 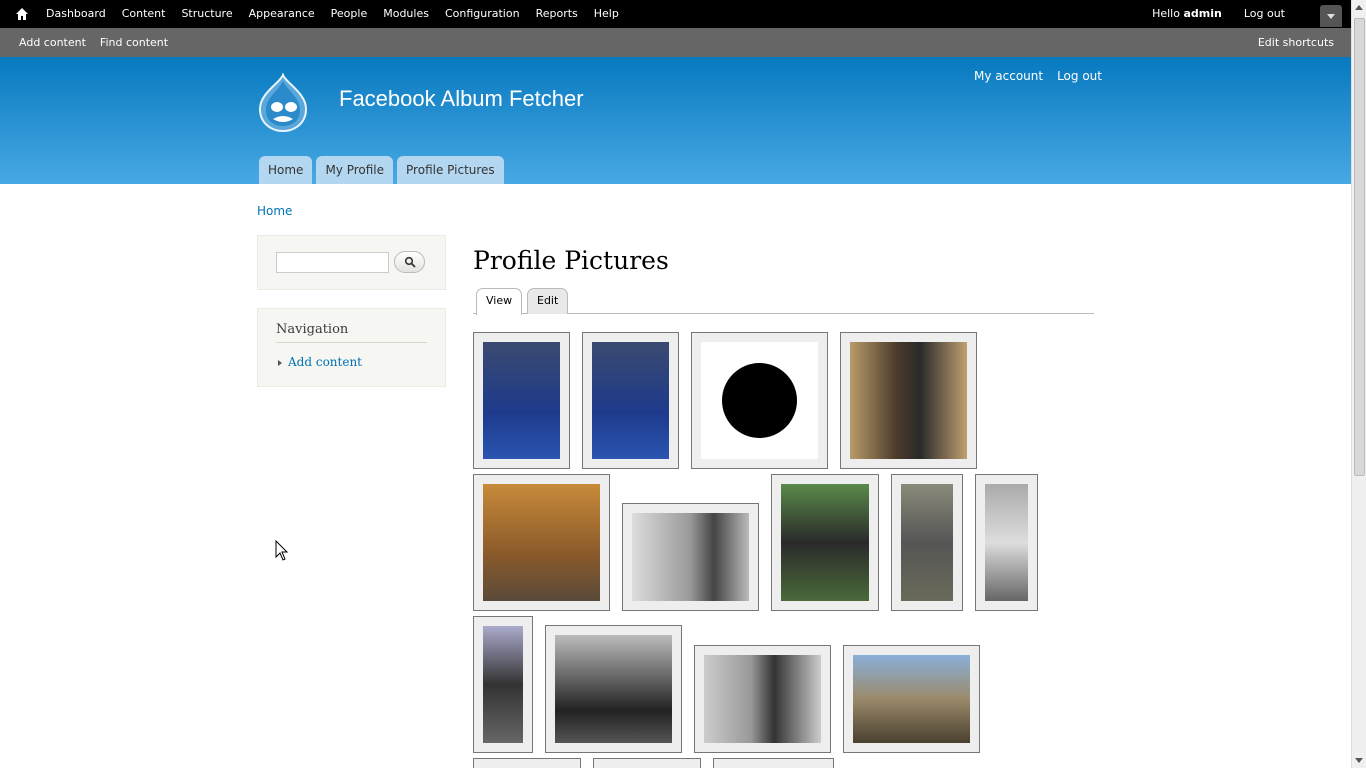 What do you see at coordinates (282, 14) in the screenshot?
I see `admin-menu-appearance: Appearance` at bounding box center [282, 14].